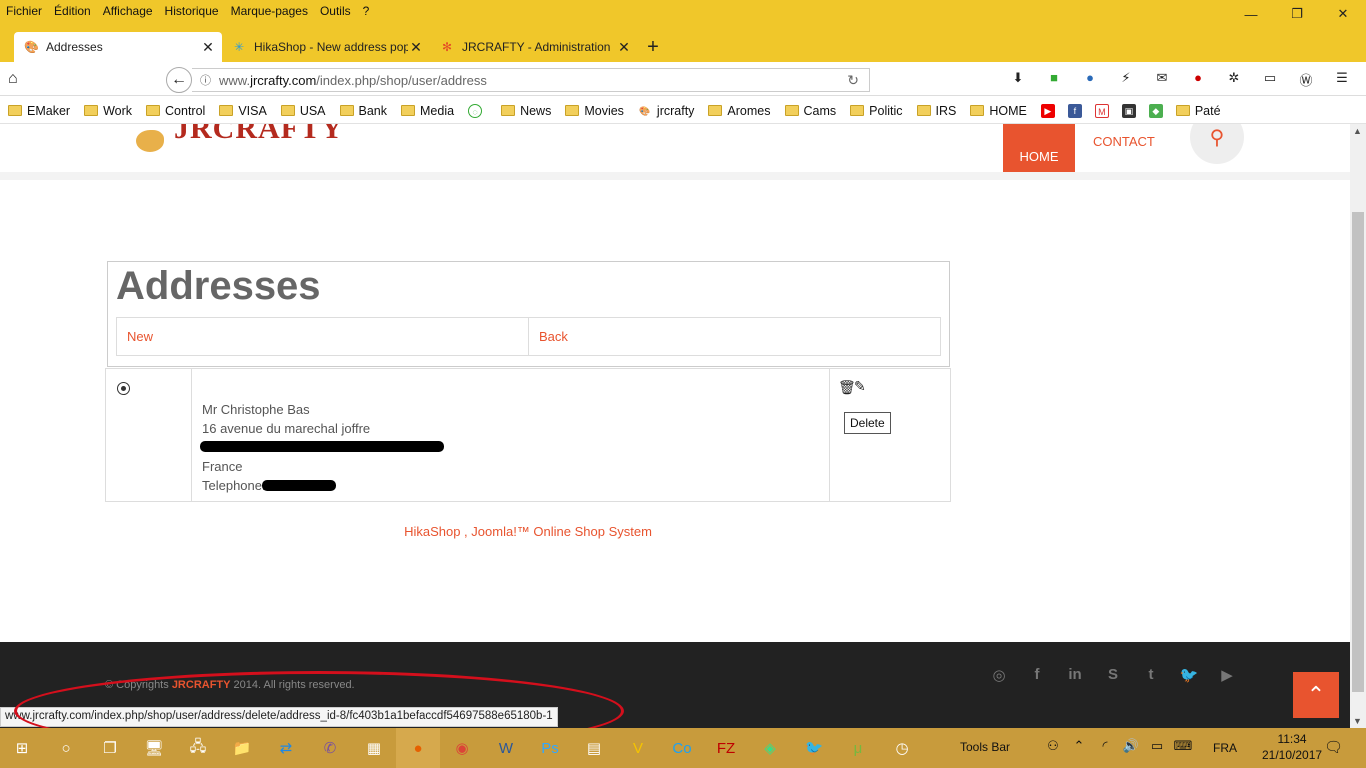 Image resolution: width=1366 pixels, height=768 pixels. Describe the element at coordinates (1198, 79) in the screenshot. I see `adblock-icon: ●` at that location.